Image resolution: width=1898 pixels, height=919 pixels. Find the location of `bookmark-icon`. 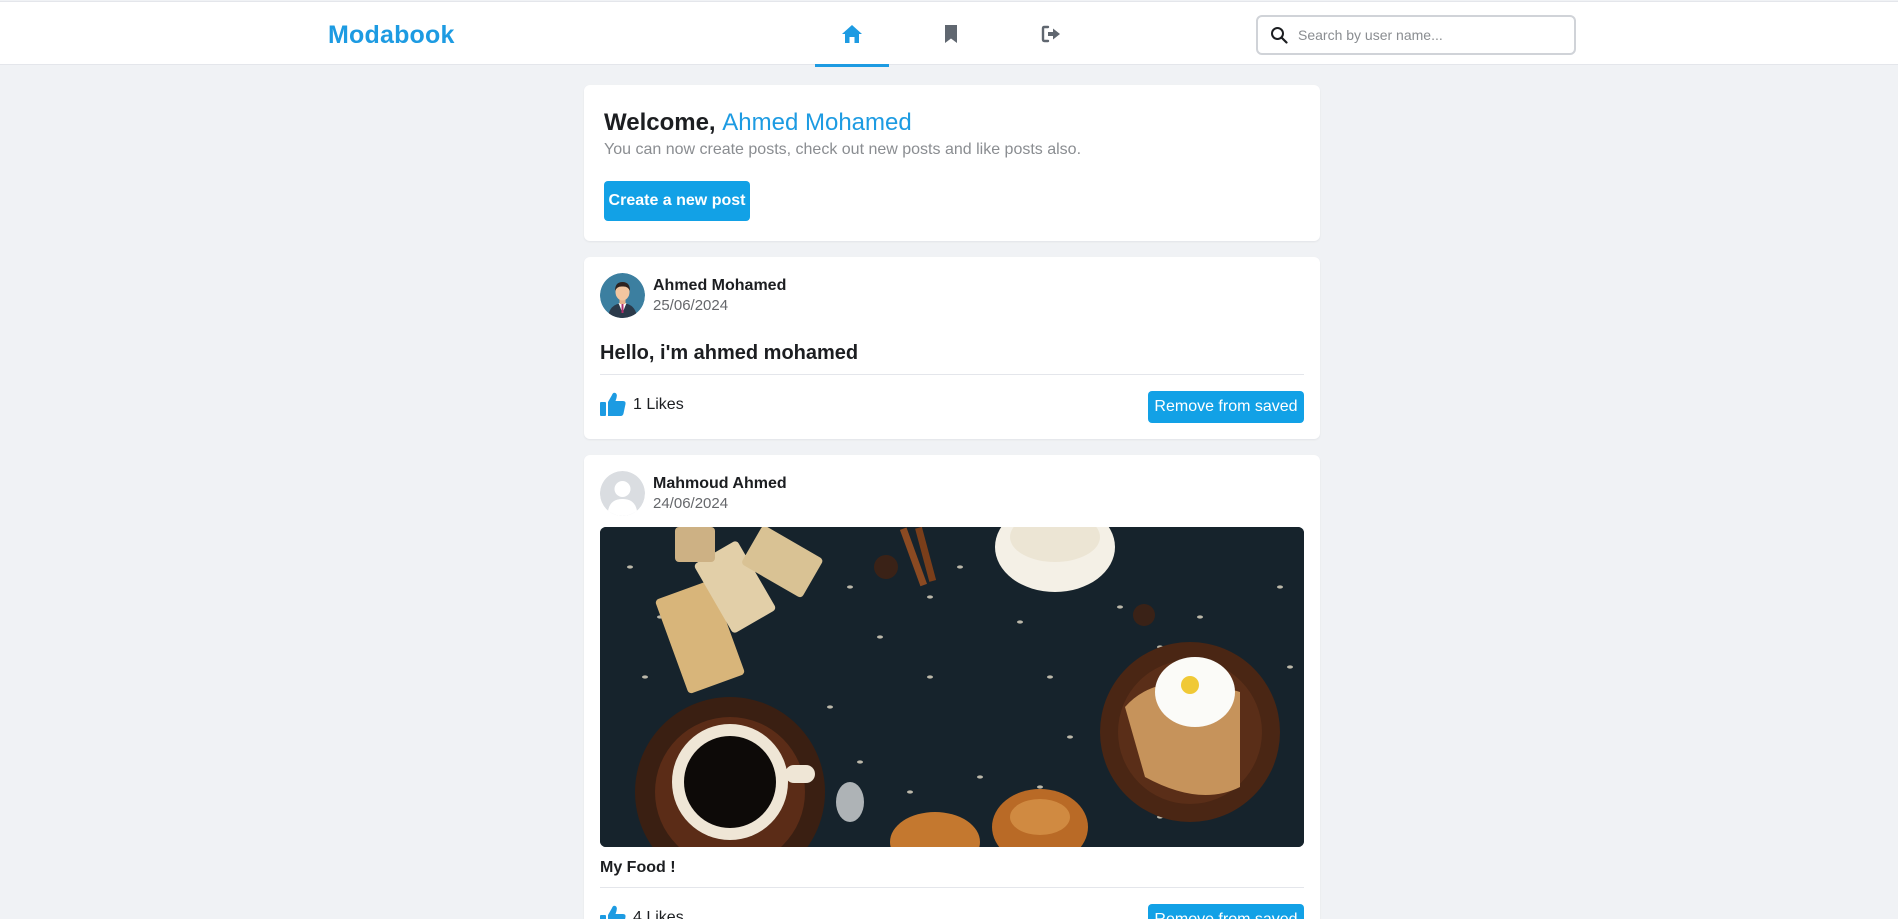

bookmark-icon is located at coordinates (951, 34).